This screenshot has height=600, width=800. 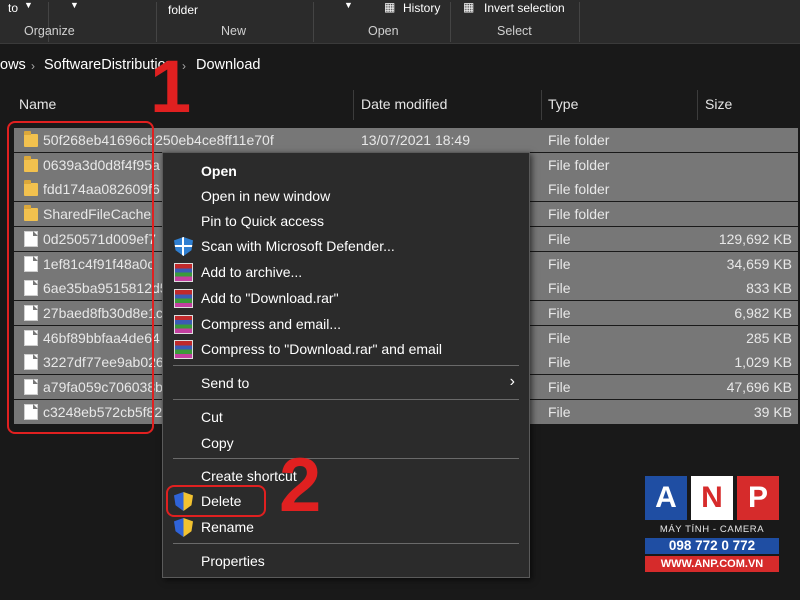 I want to click on file-size: 6,982 KB, so click(x=763, y=313).